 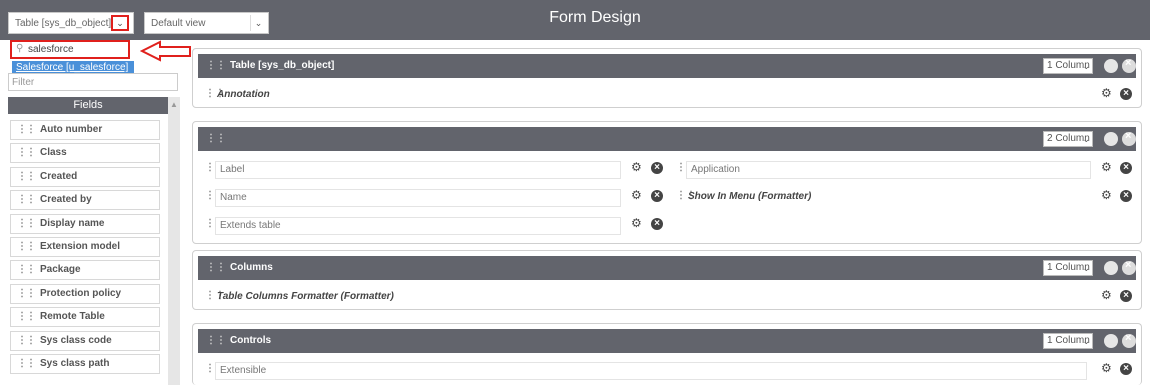 I want to click on filter-placeholder: Filter, so click(x=23, y=82).